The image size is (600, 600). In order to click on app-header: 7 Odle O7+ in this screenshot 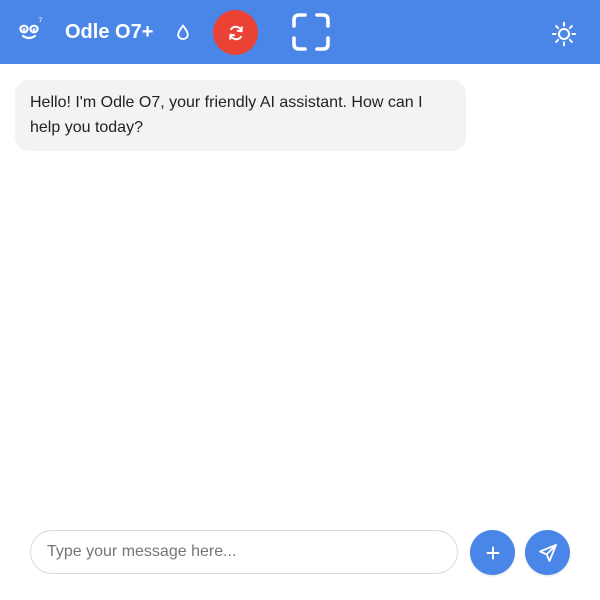, I will do `click(300, 32)`.